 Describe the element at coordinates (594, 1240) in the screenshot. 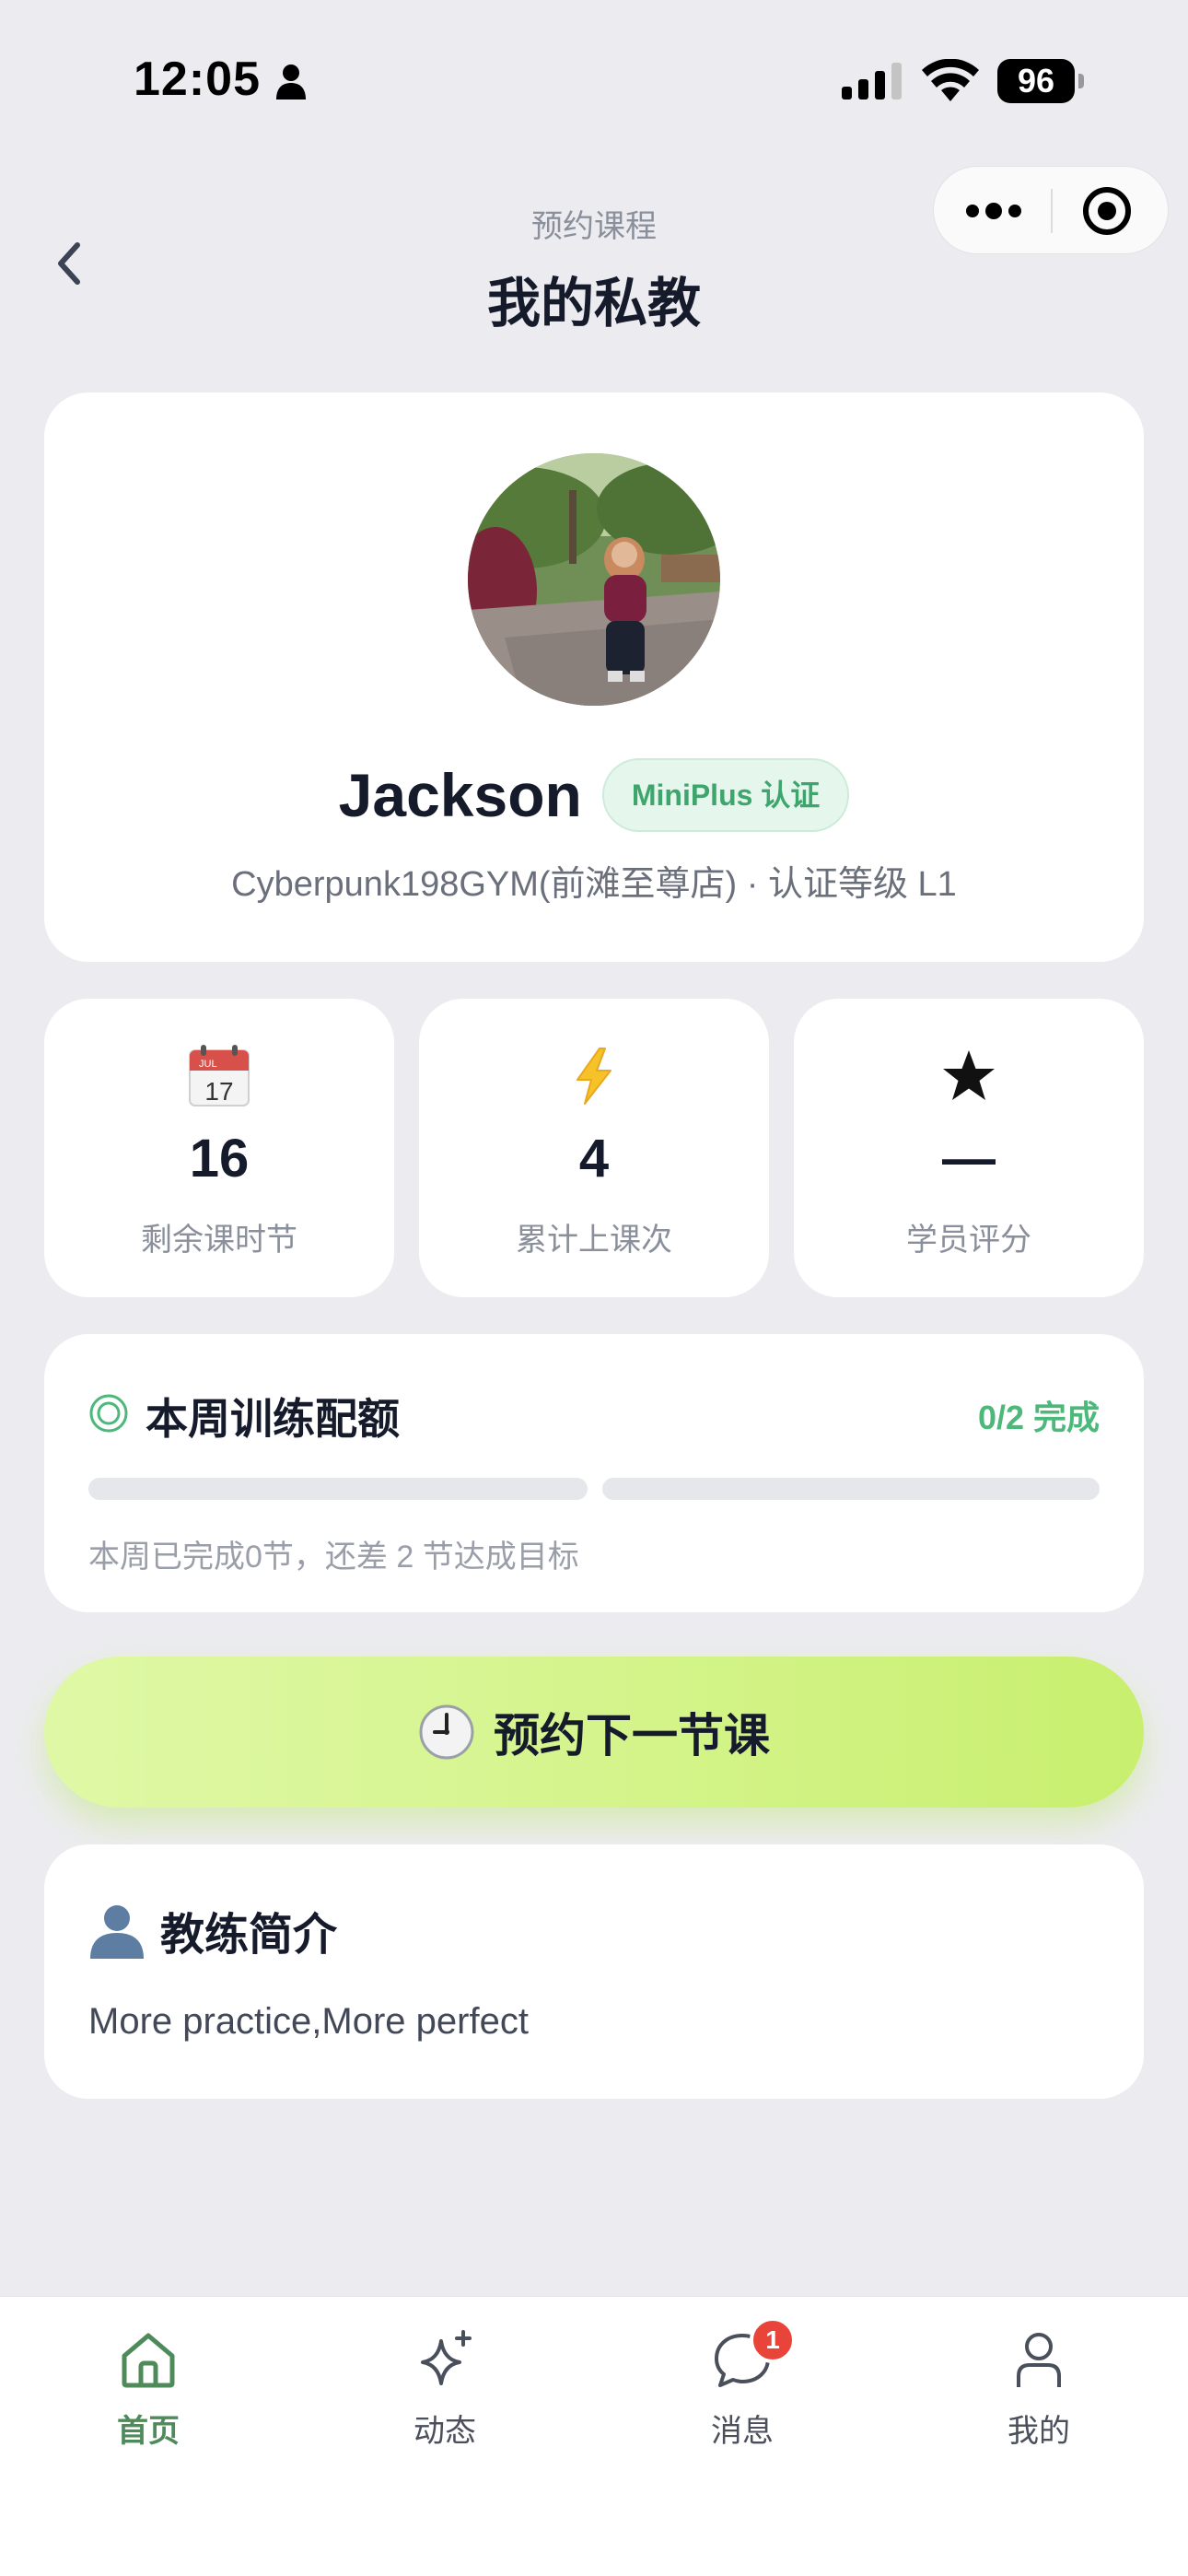

I see `stat-label: 累计上课次` at that location.